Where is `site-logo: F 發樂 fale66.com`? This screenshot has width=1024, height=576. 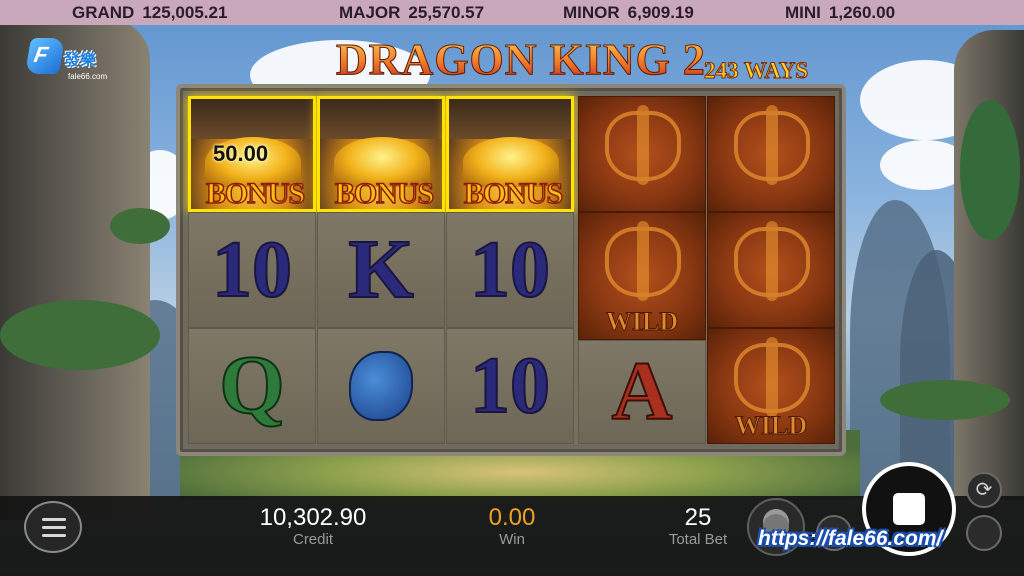
site-logo: F 發樂 fale66.com is located at coordinates (69, 61).